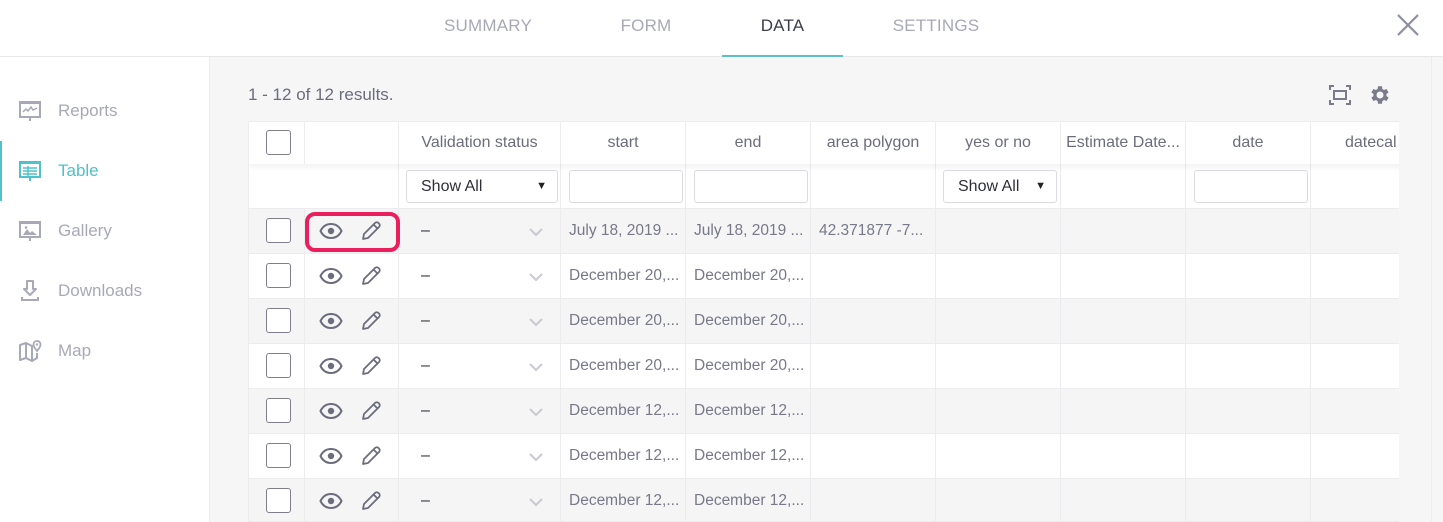 The width and height of the screenshot is (1443, 522). I want to click on table-icon, so click(30, 171).